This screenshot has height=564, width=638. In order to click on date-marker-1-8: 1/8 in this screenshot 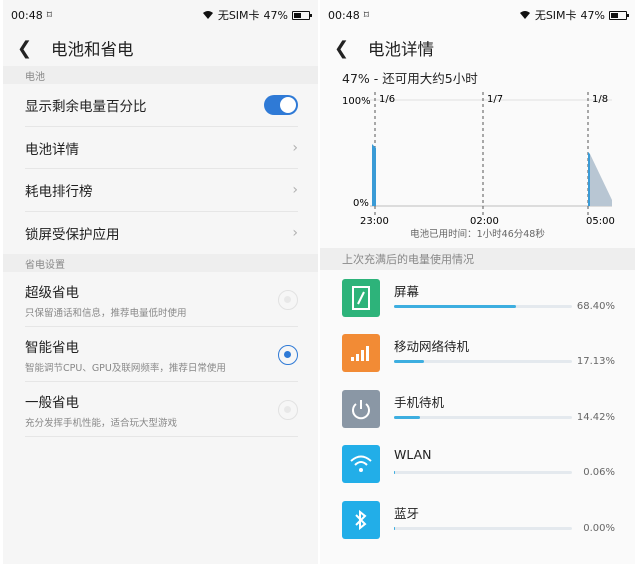, I will do `click(600, 99)`.